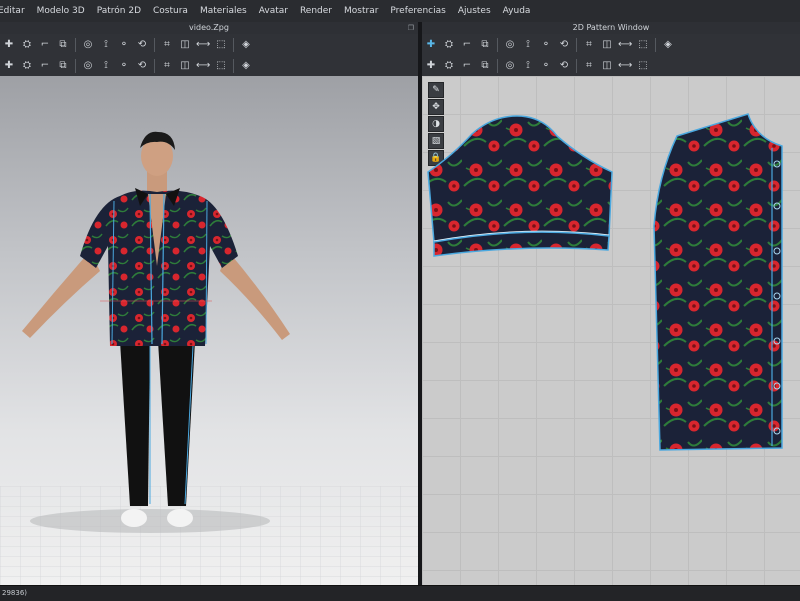  Describe the element at coordinates (134, 518) in the screenshot. I see `left-shoe` at that location.